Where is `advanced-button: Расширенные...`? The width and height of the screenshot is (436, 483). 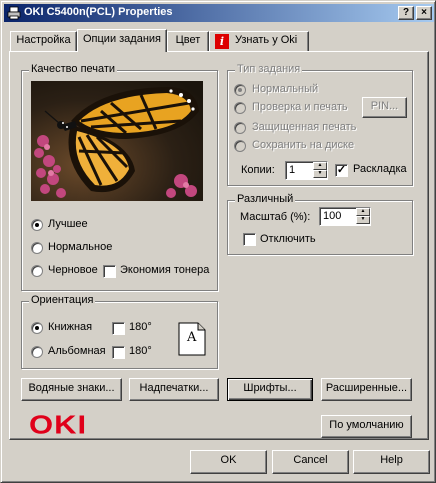 advanced-button: Расширенные... is located at coordinates (366, 389).